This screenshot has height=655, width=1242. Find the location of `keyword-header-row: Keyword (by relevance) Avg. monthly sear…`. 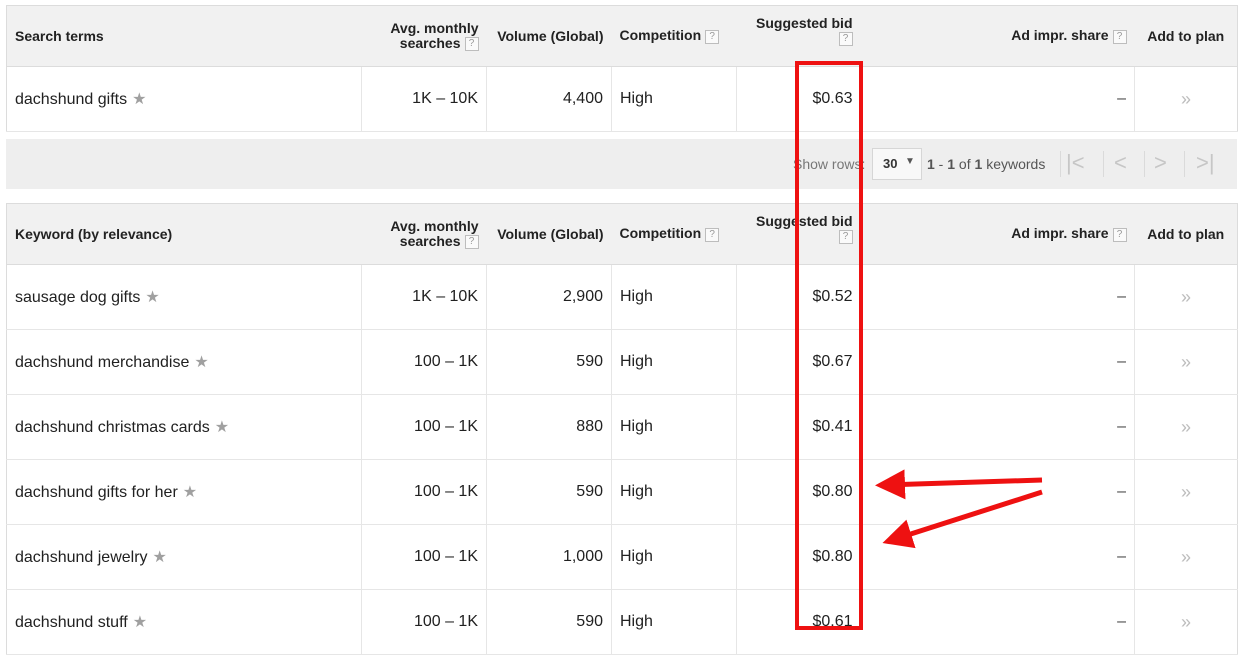

keyword-header-row: Keyword (by relevance) Avg. monthly sear… is located at coordinates (622, 234).